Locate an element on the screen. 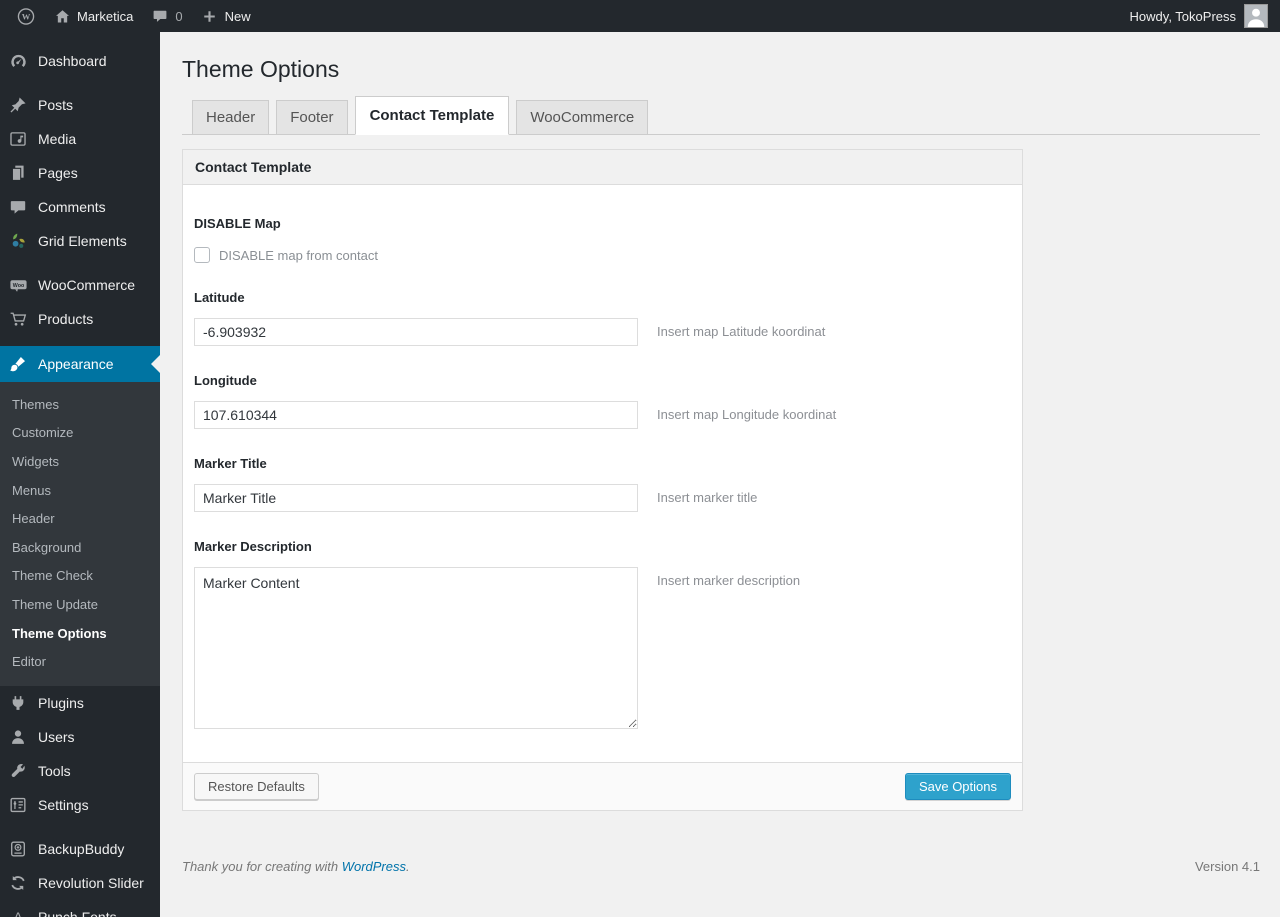  home-icon is located at coordinates (62, 16).